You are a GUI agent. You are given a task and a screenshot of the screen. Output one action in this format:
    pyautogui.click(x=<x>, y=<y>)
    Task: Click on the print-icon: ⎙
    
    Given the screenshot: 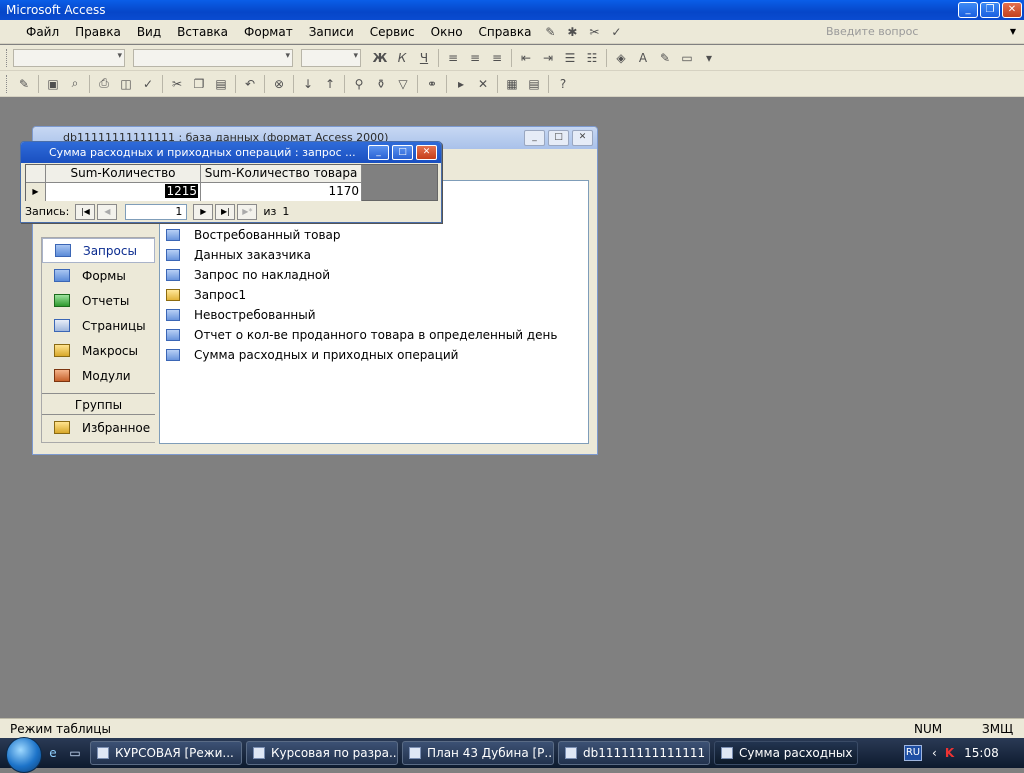 What is the action you would take?
    pyautogui.click(x=104, y=84)
    